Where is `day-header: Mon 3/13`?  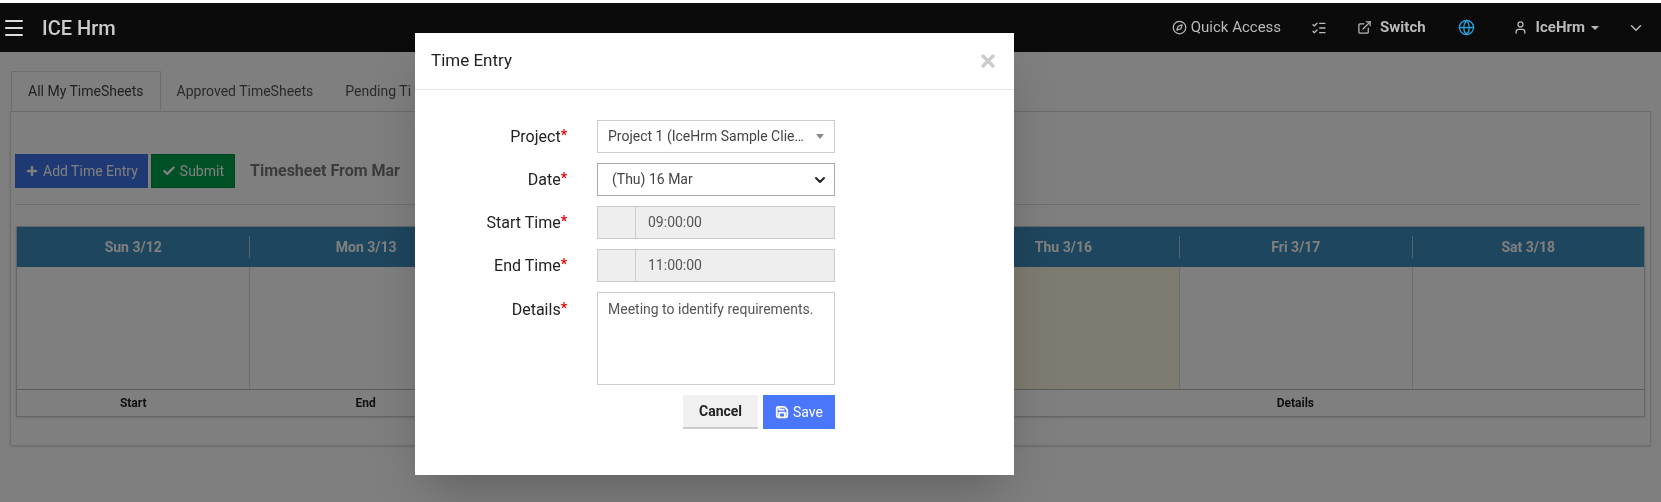
day-header: Mon 3/13 is located at coordinates (366, 247).